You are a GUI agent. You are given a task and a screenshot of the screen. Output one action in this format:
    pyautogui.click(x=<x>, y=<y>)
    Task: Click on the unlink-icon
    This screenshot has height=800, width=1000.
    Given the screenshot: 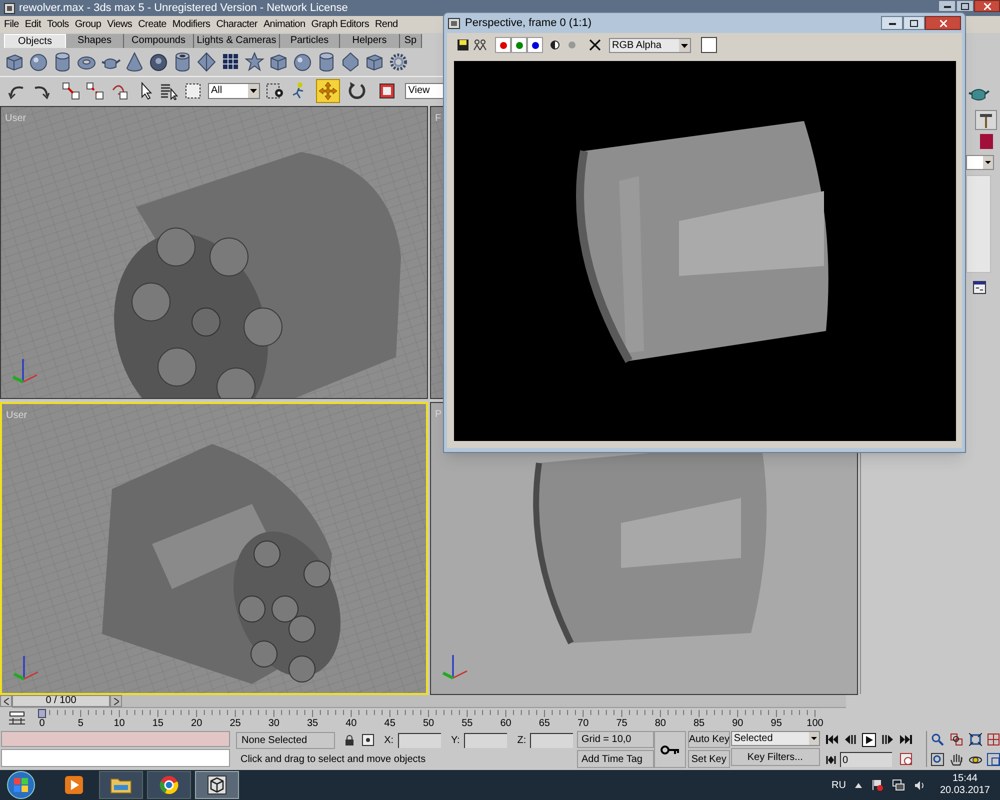 What is the action you would take?
    pyautogui.click(x=95, y=91)
    